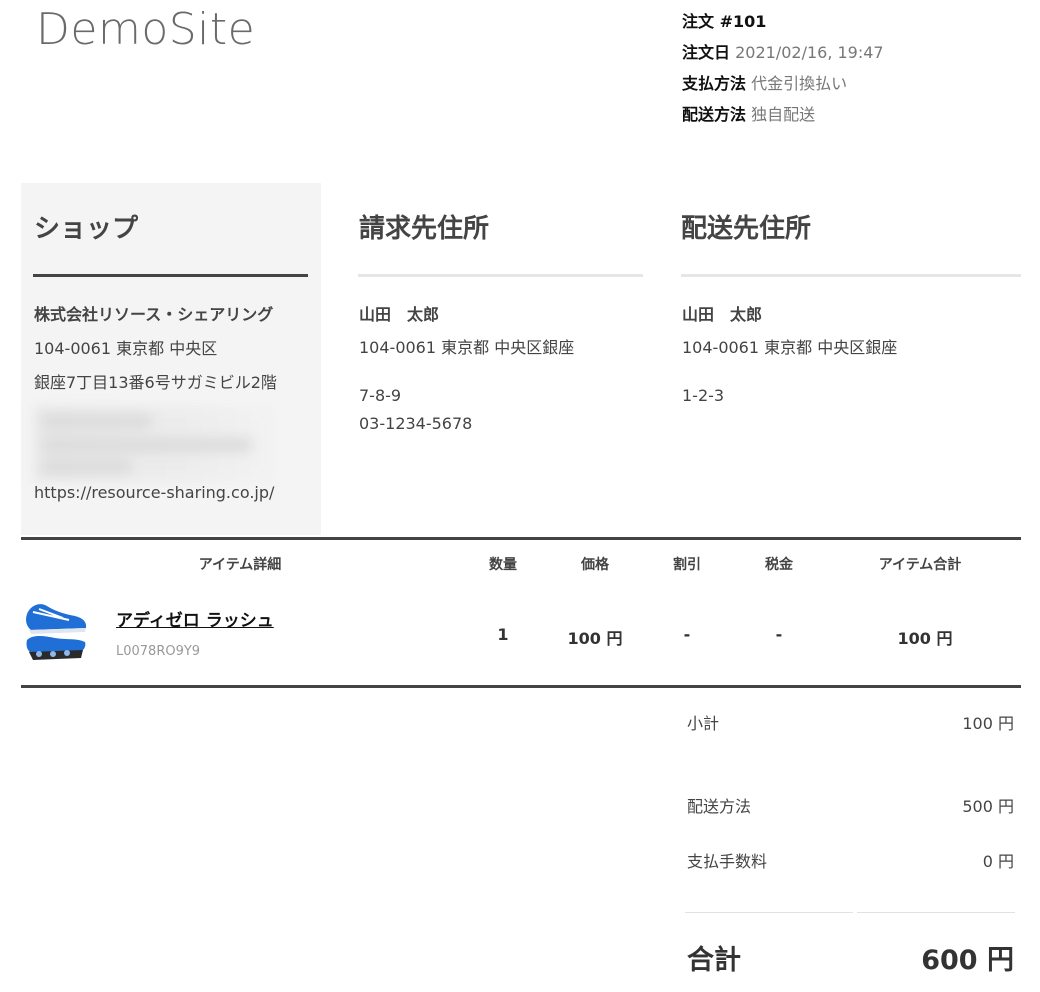 This screenshot has width=1040, height=992. I want to click on shop-company: 株式会社リソース・シェアリング, so click(154, 314).